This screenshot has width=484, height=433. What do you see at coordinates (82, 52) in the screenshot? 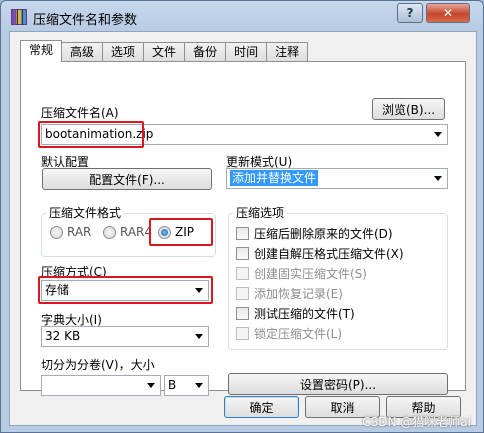
I see `tab-advanced: 高级` at bounding box center [82, 52].